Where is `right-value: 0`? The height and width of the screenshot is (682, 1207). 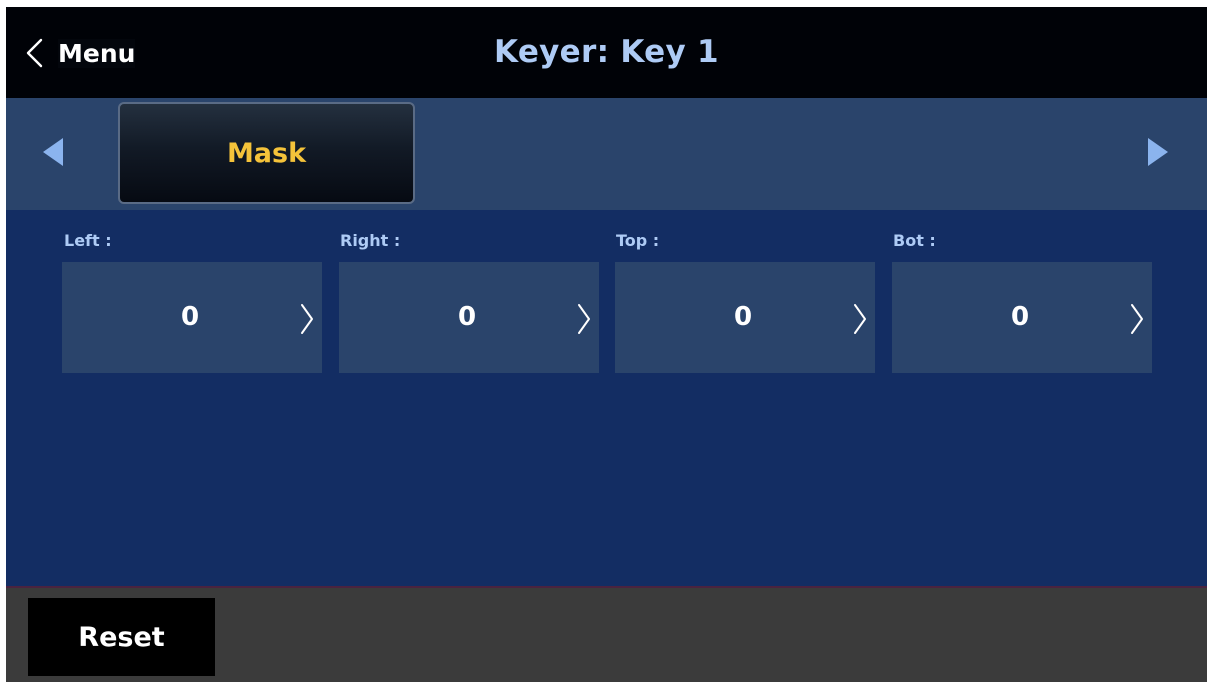
right-value: 0 is located at coordinates (467, 317).